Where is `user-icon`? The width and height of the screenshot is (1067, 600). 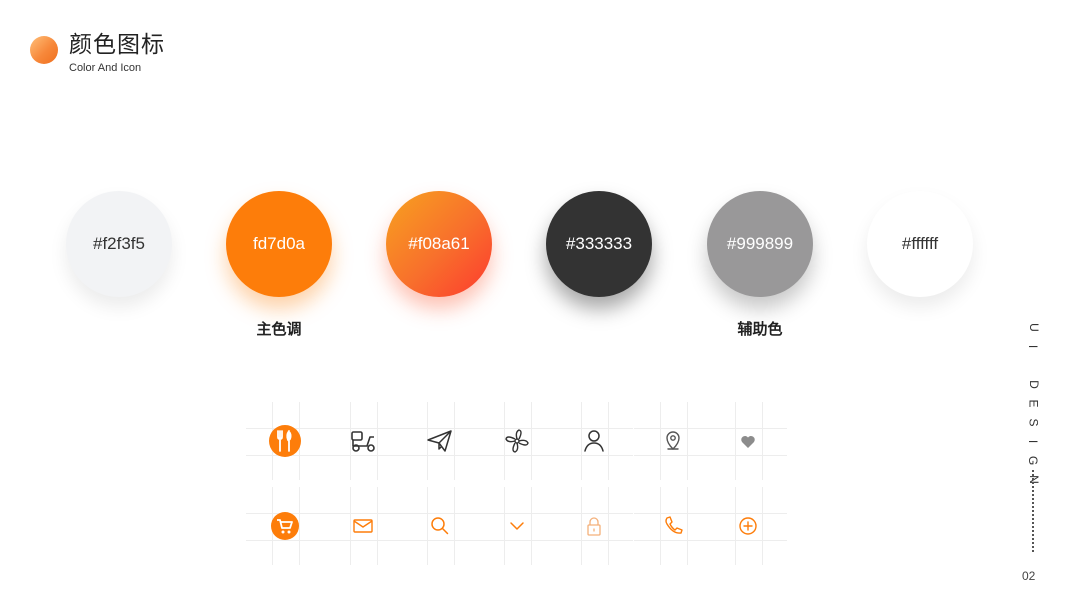 user-icon is located at coordinates (594, 441).